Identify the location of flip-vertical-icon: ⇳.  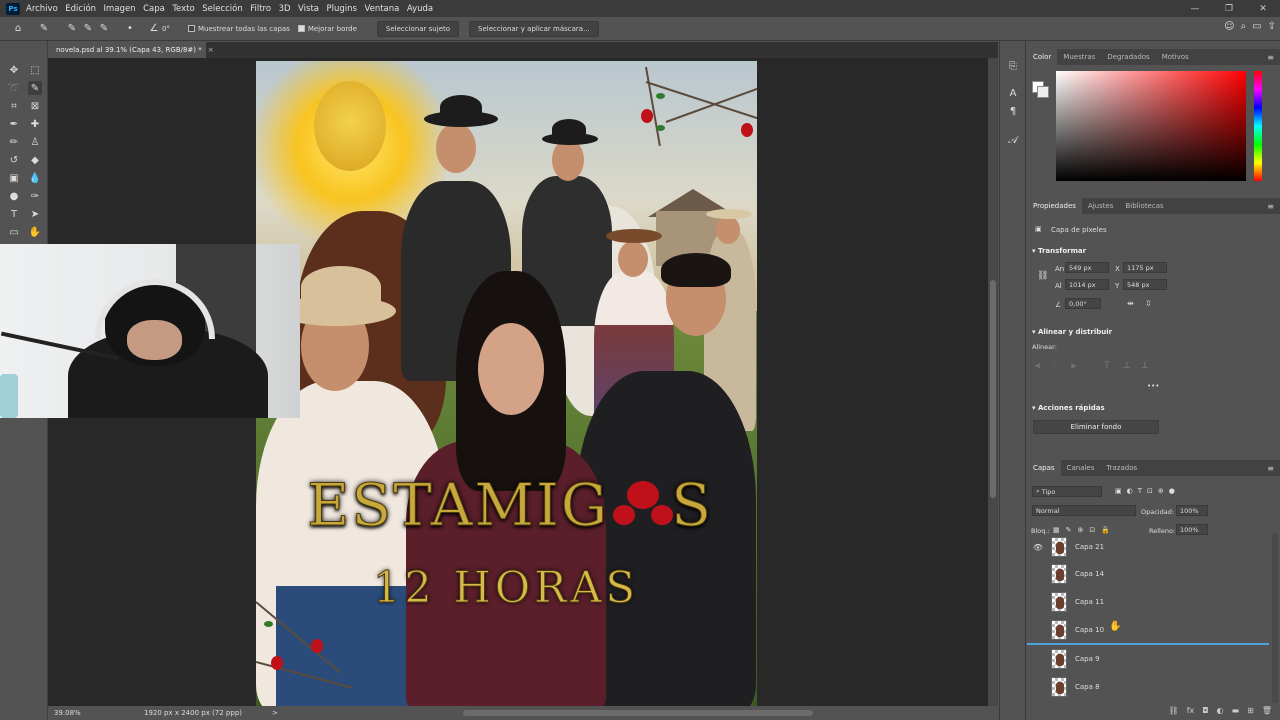
(1148, 303).